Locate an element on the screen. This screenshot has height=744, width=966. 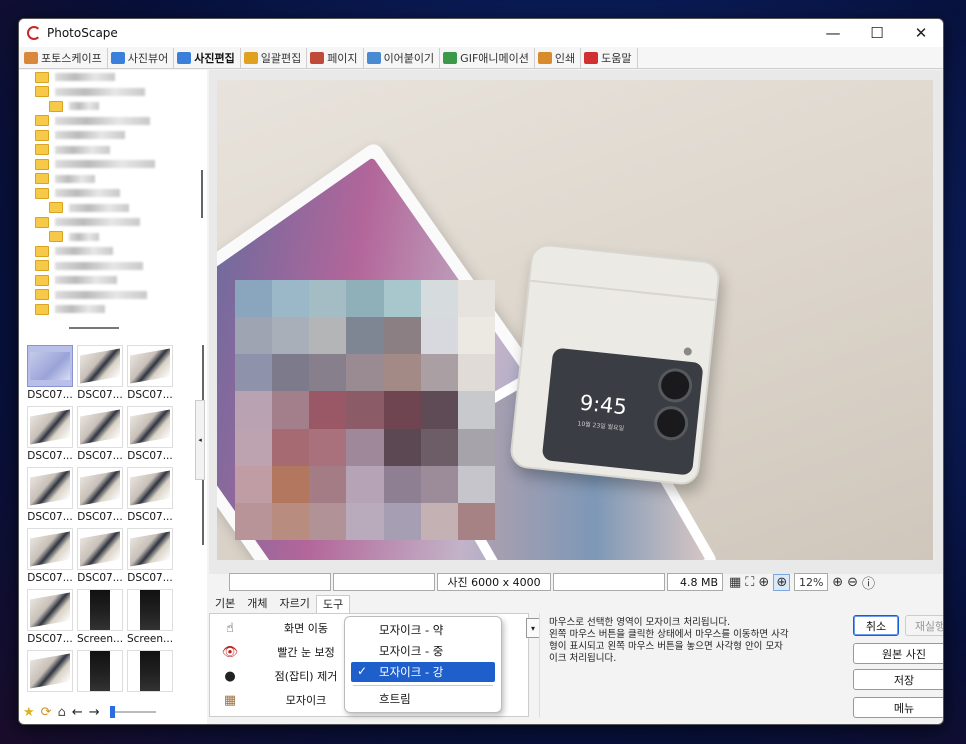
action-buttons: 취소 재실행 원본 사진 저장 메뉴 is located at coordinates (898, 669).